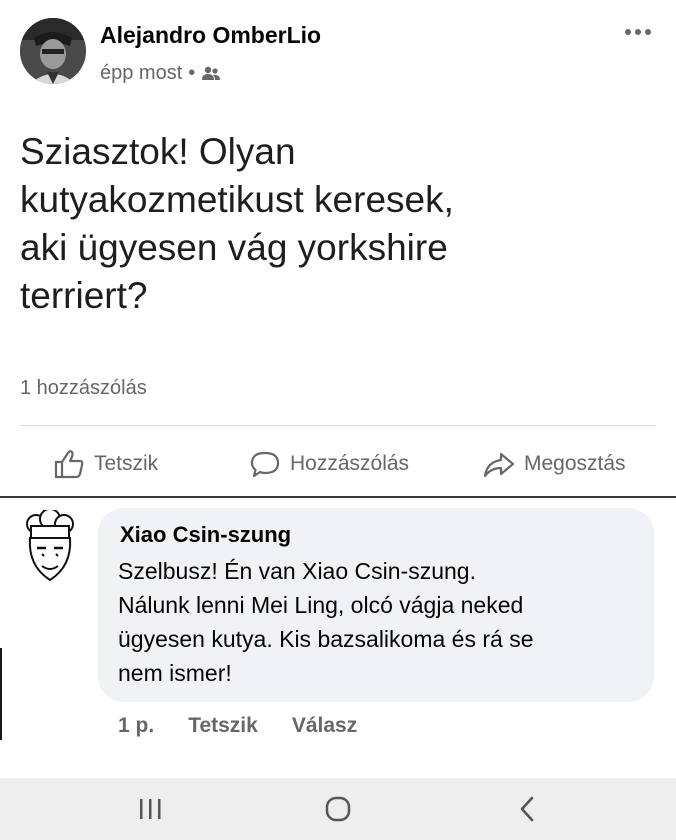 The height and width of the screenshot is (840, 676). I want to click on thumbs-up-icon, so click(69, 464).